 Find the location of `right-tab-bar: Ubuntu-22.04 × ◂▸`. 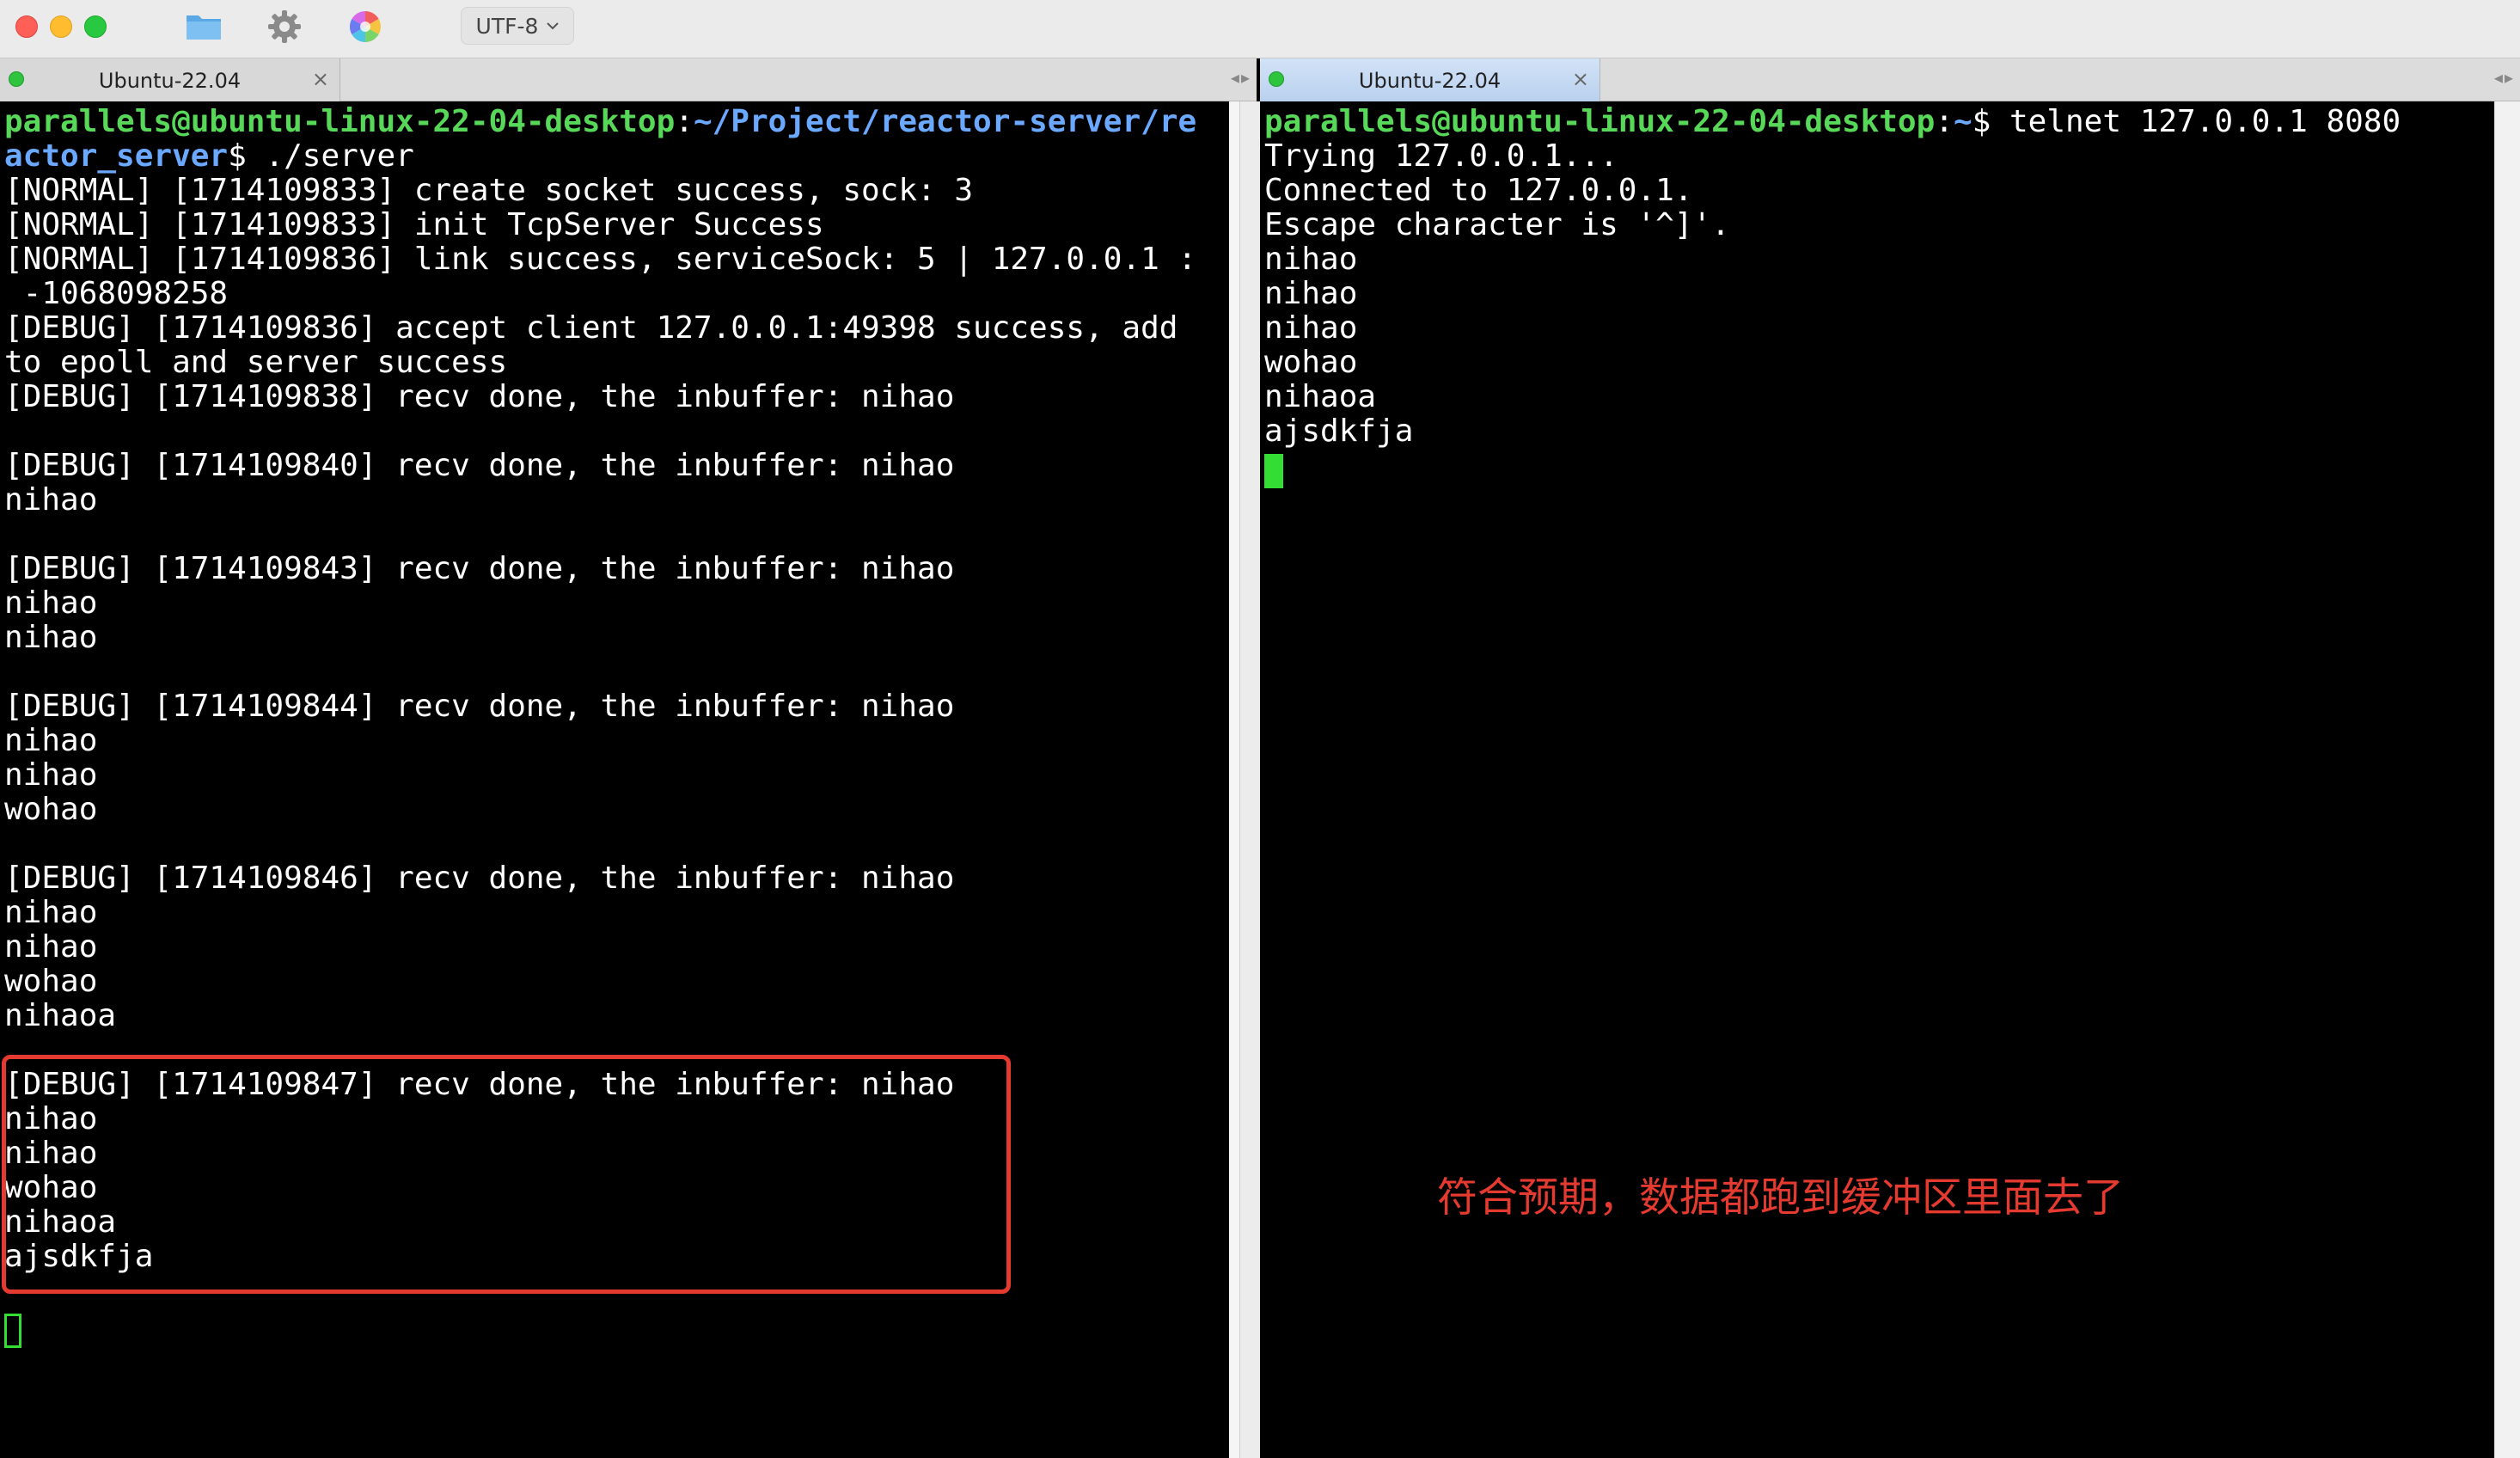

right-tab-bar: Ubuntu-22.04 × ◂▸ is located at coordinates (1890, 79).